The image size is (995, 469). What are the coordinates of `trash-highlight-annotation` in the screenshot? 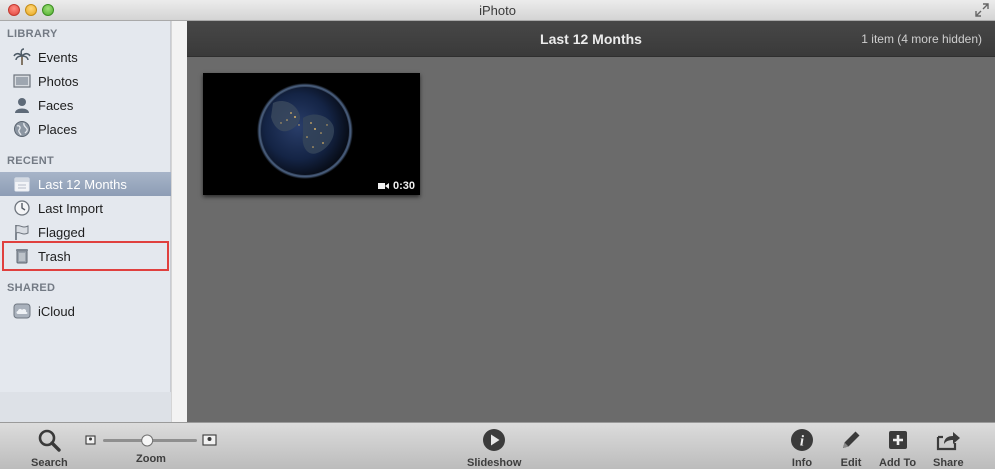 It's located at (85, 256).